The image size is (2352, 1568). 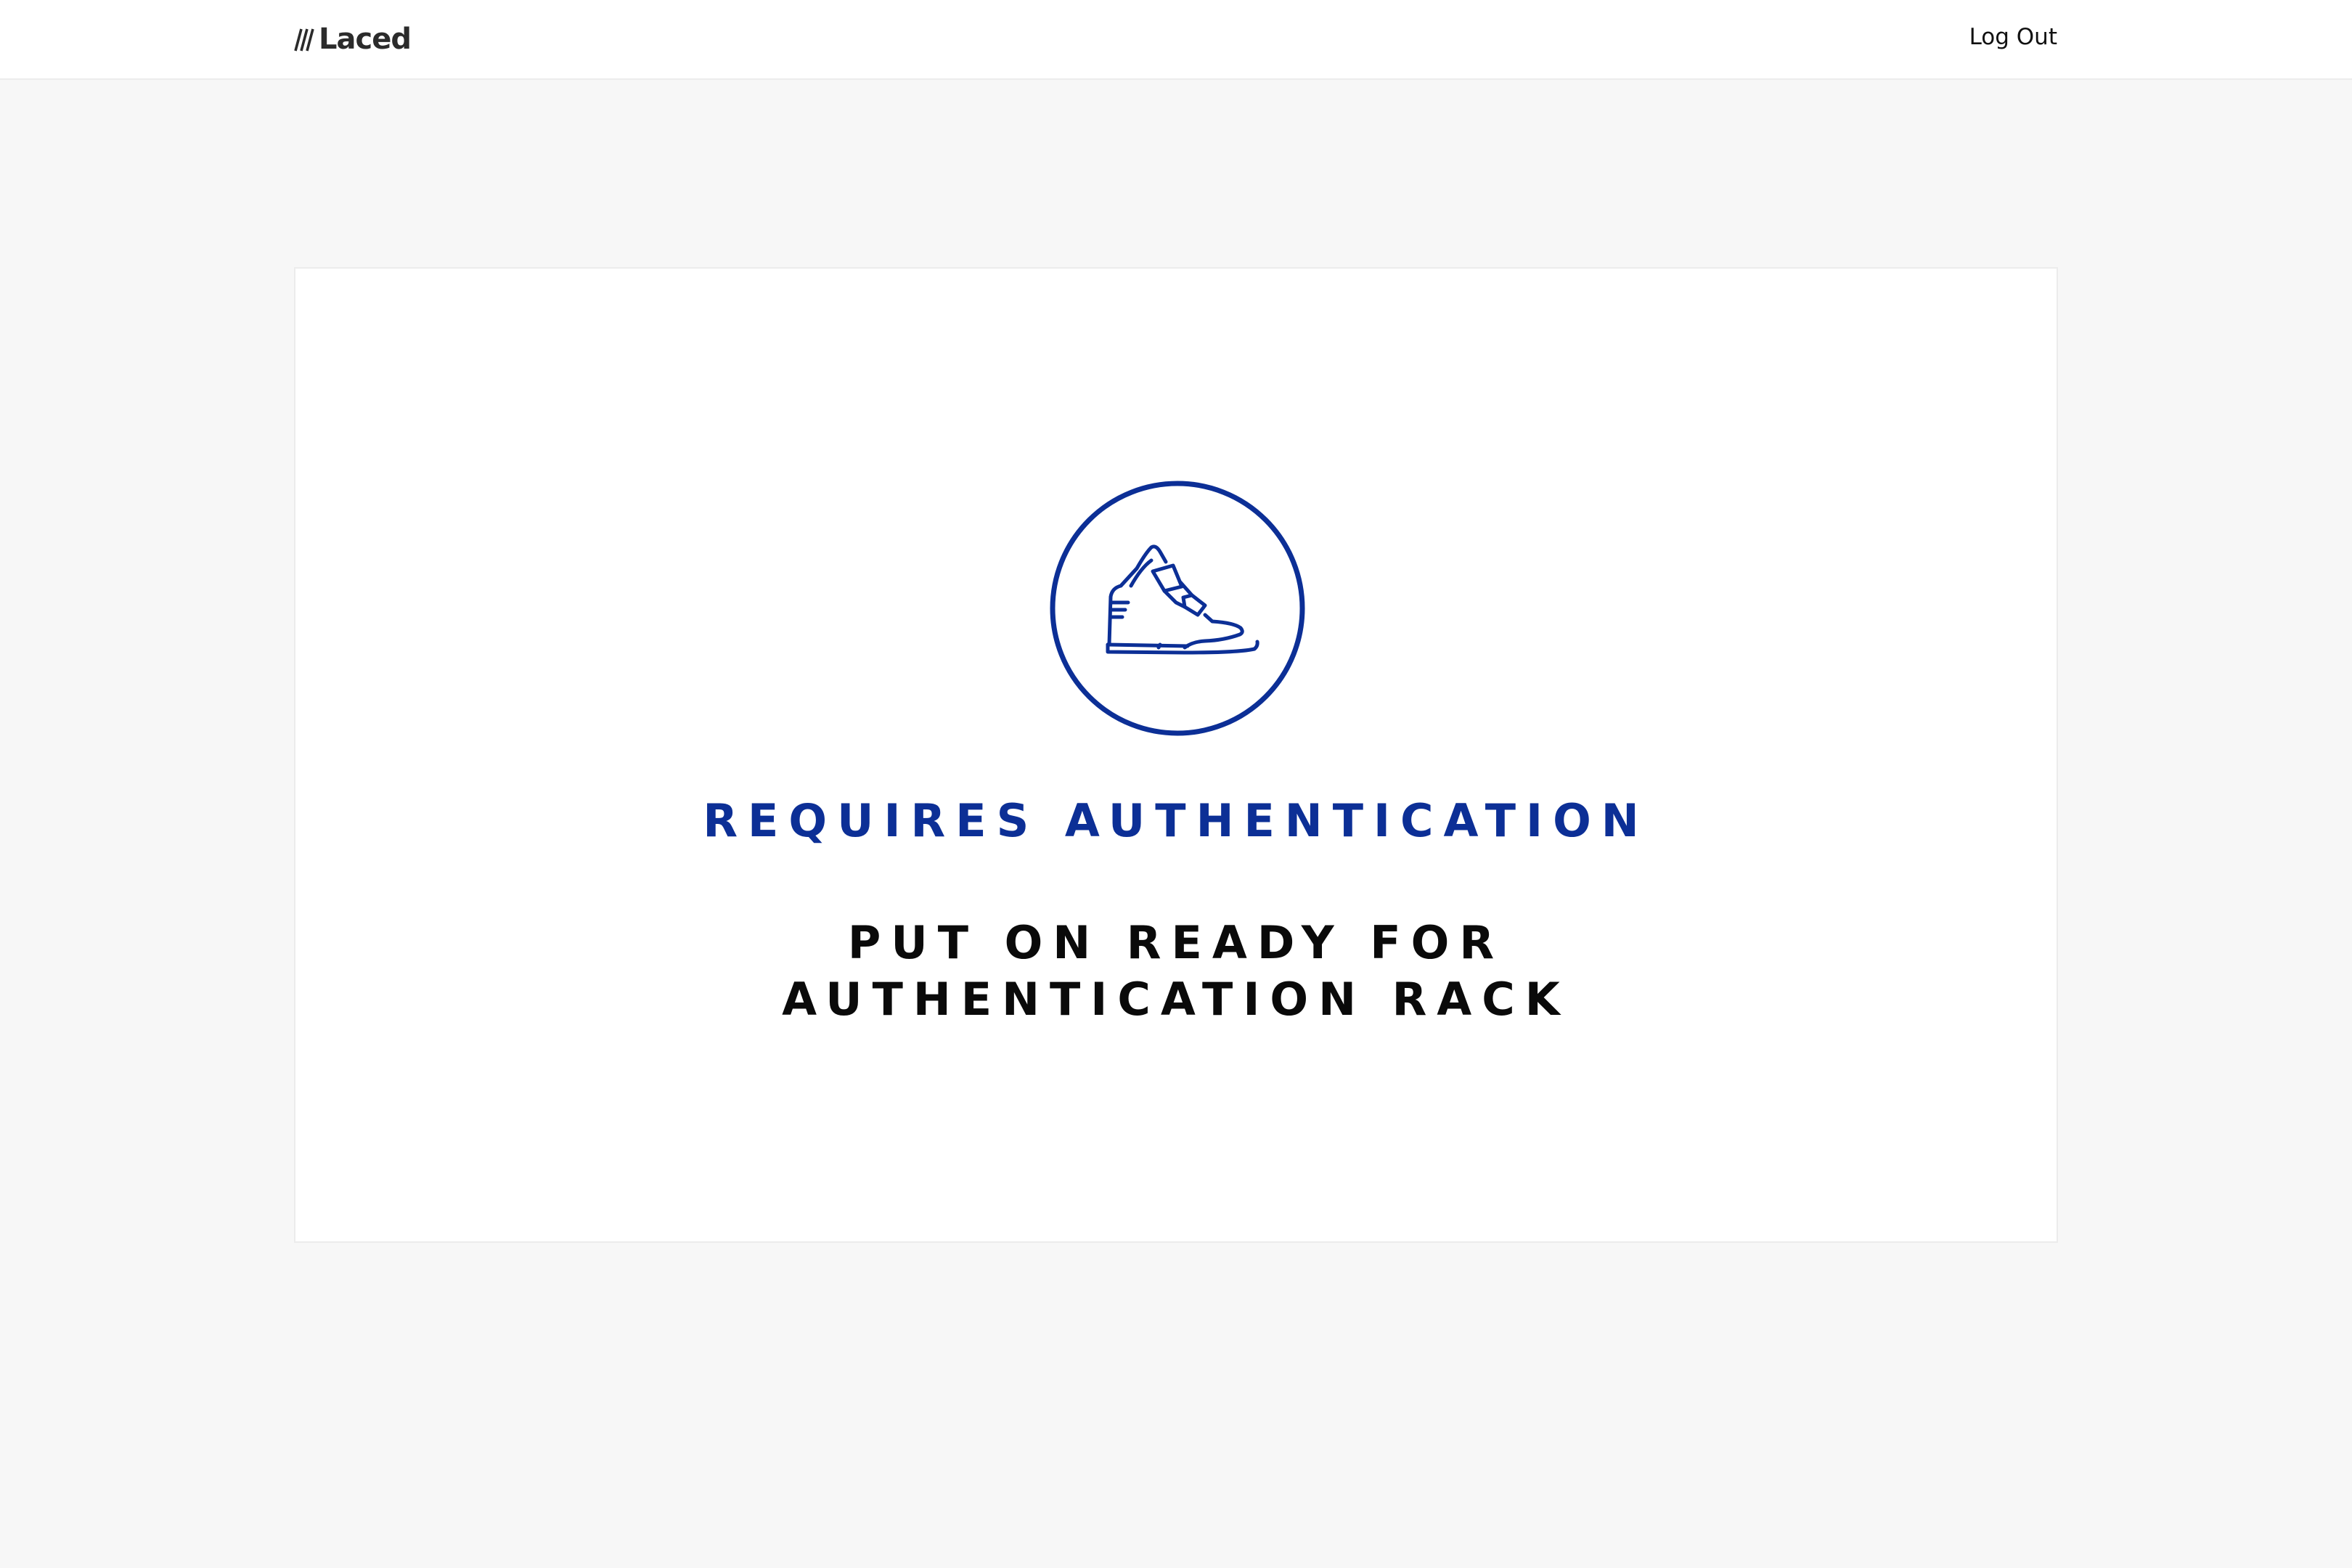 What do you see at coordinates (366, 40) in the screenshot?
I see `brand-name: Laced` at bounding box center [366, 40].